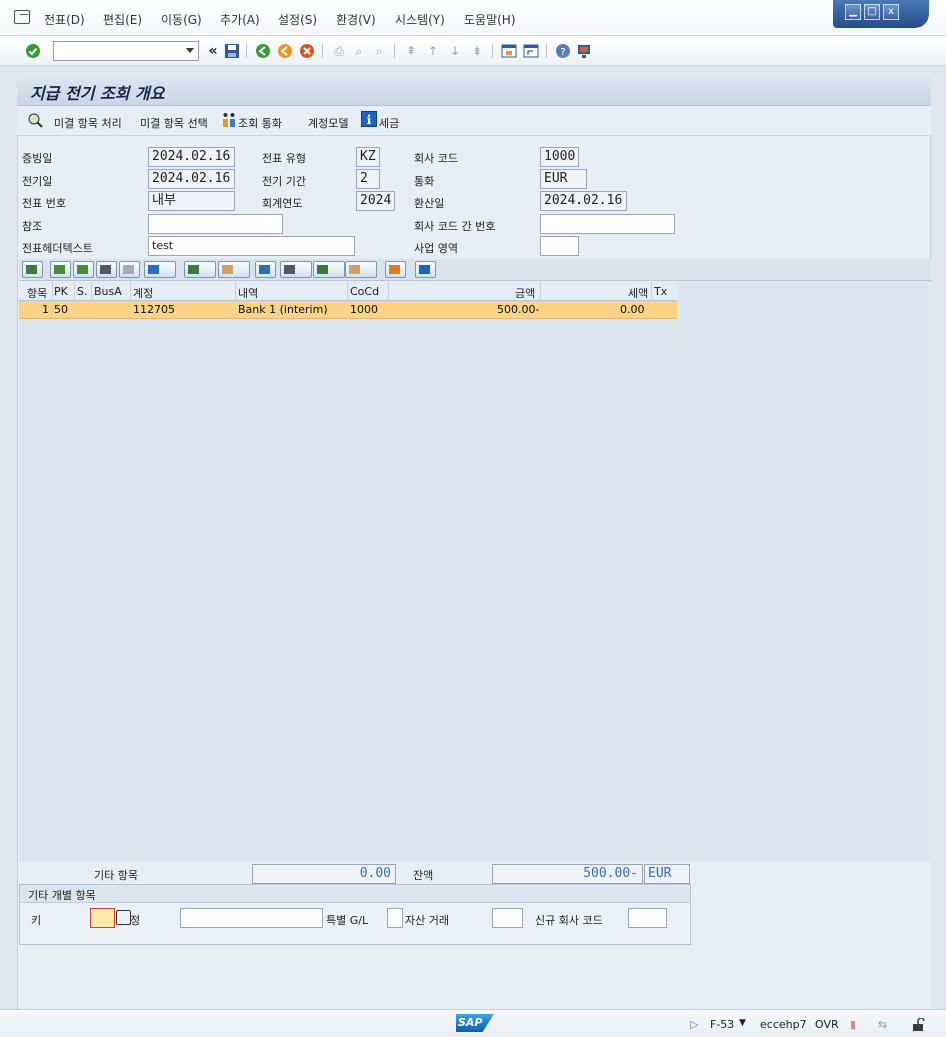 The image size is (946, 1037). Describe the element at coordinates (563, 179) in the screenshot. I see `currency-field: EUR` at that location.